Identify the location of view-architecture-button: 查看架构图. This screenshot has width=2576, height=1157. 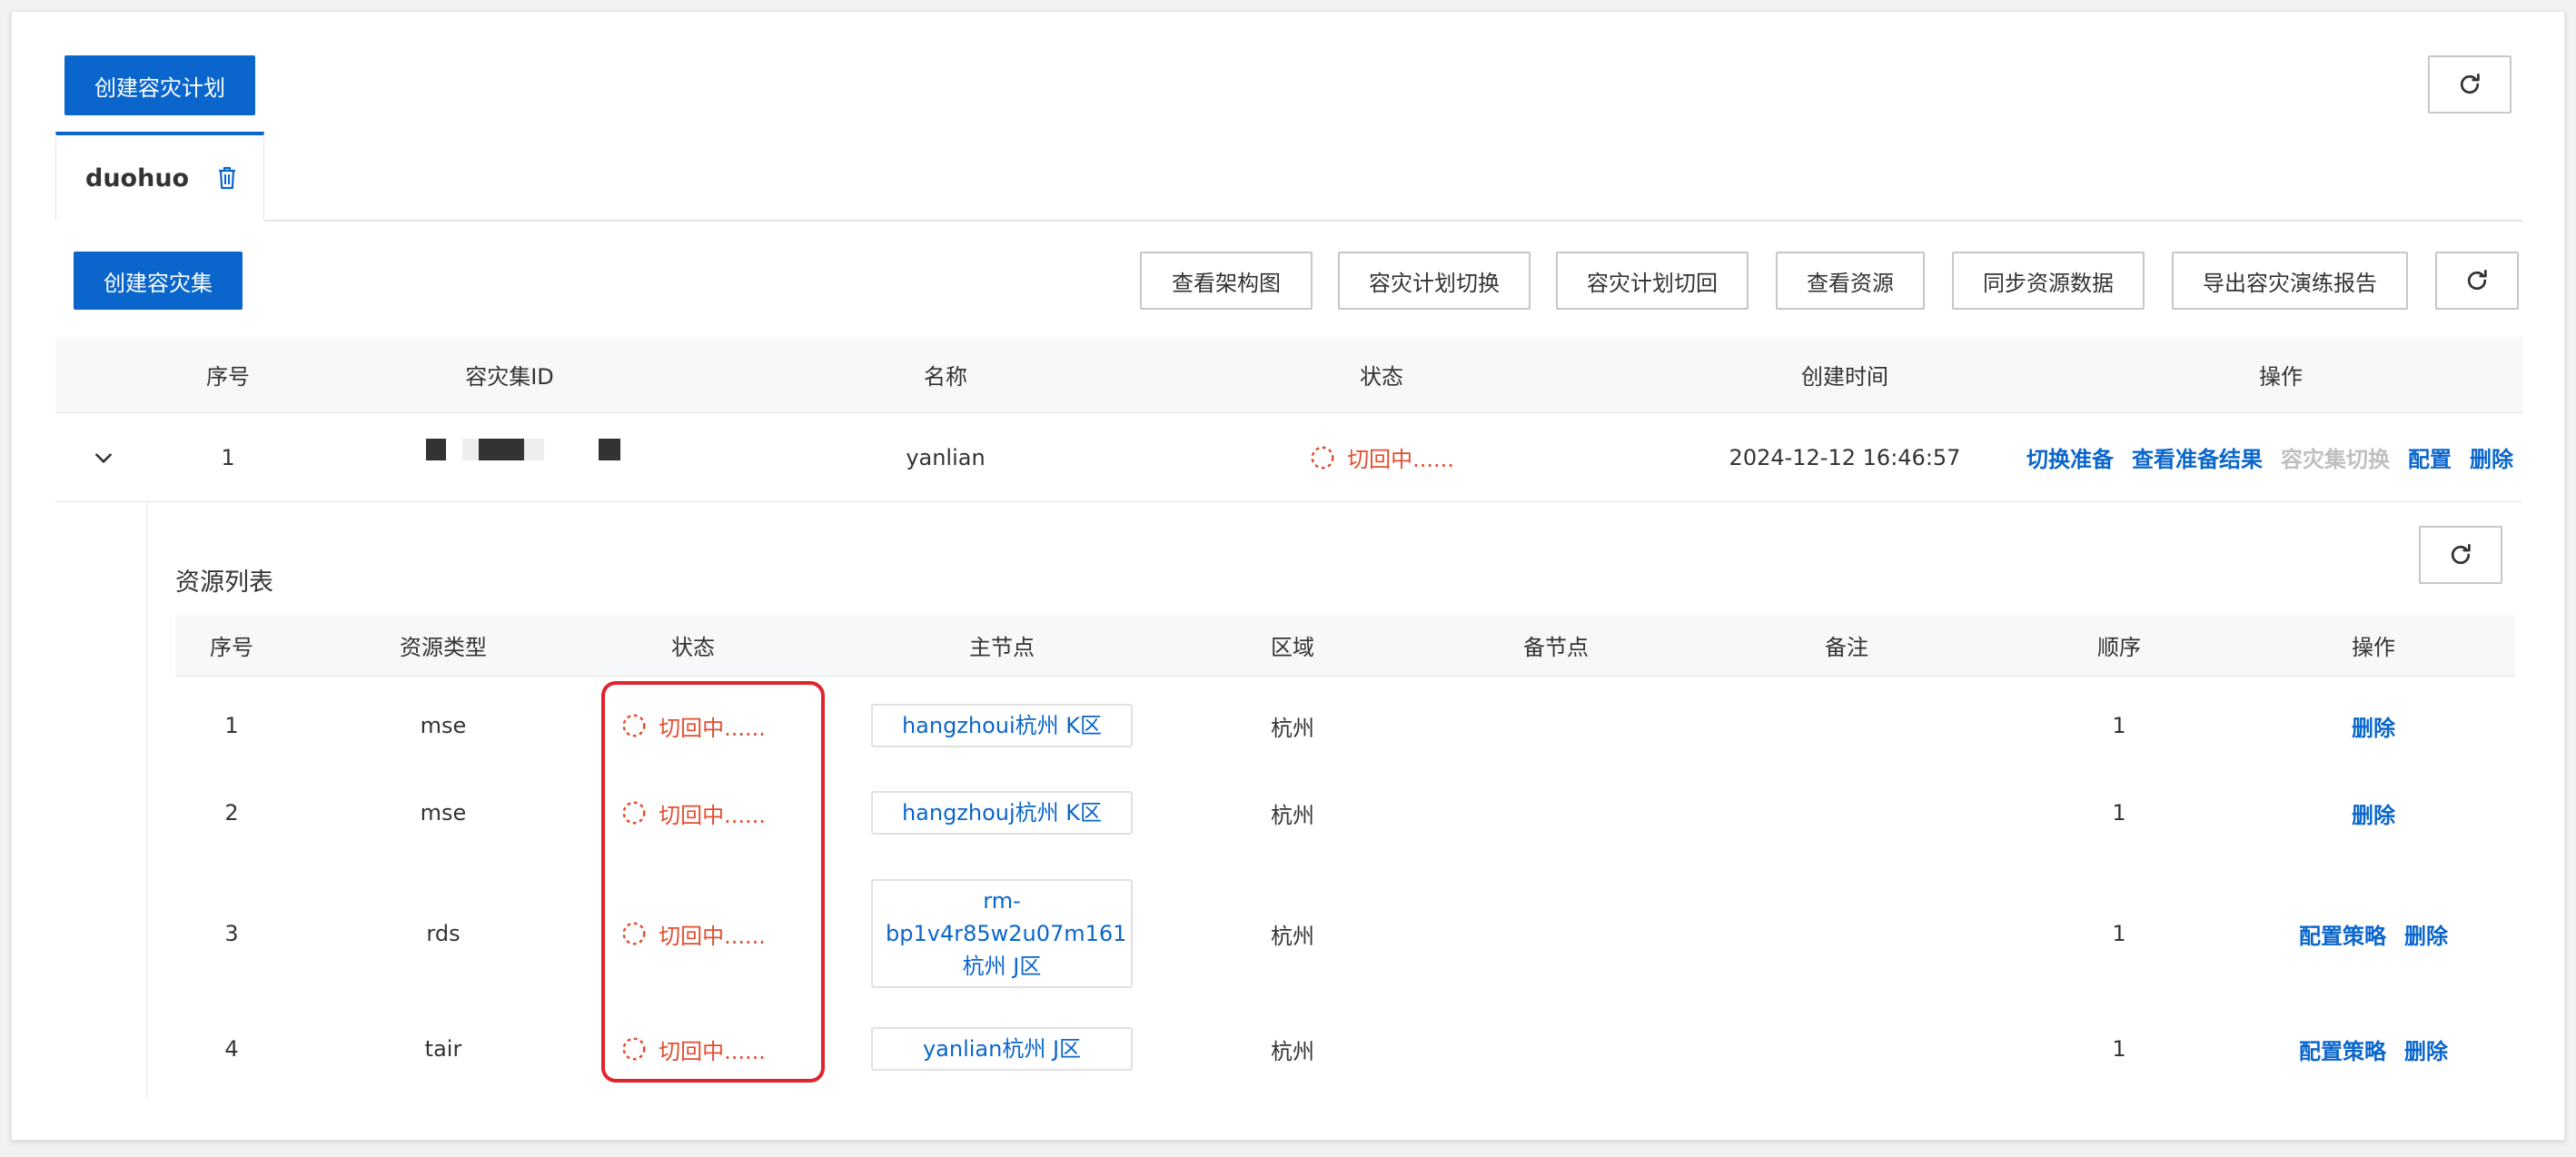
(1226, 281).